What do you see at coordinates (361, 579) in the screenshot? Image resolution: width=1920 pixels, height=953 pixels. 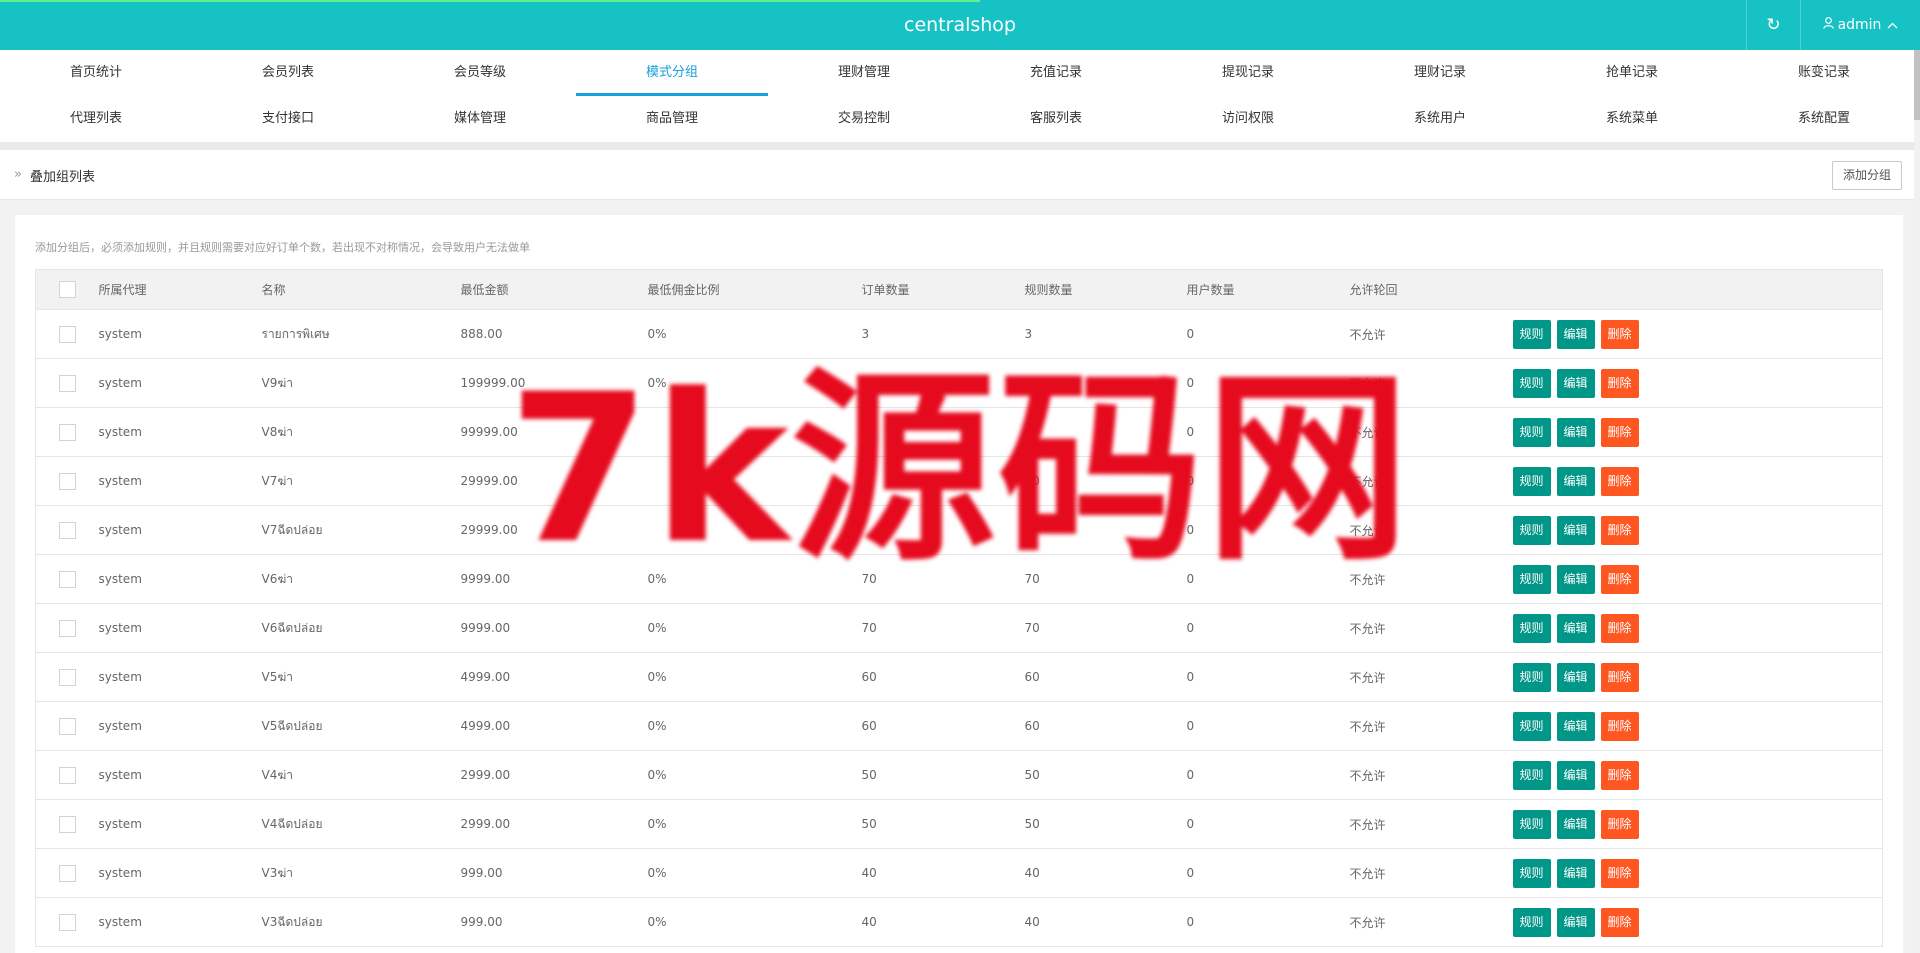 I see `table-cell: V6ฆ่า` at bounding box center [361, 579].